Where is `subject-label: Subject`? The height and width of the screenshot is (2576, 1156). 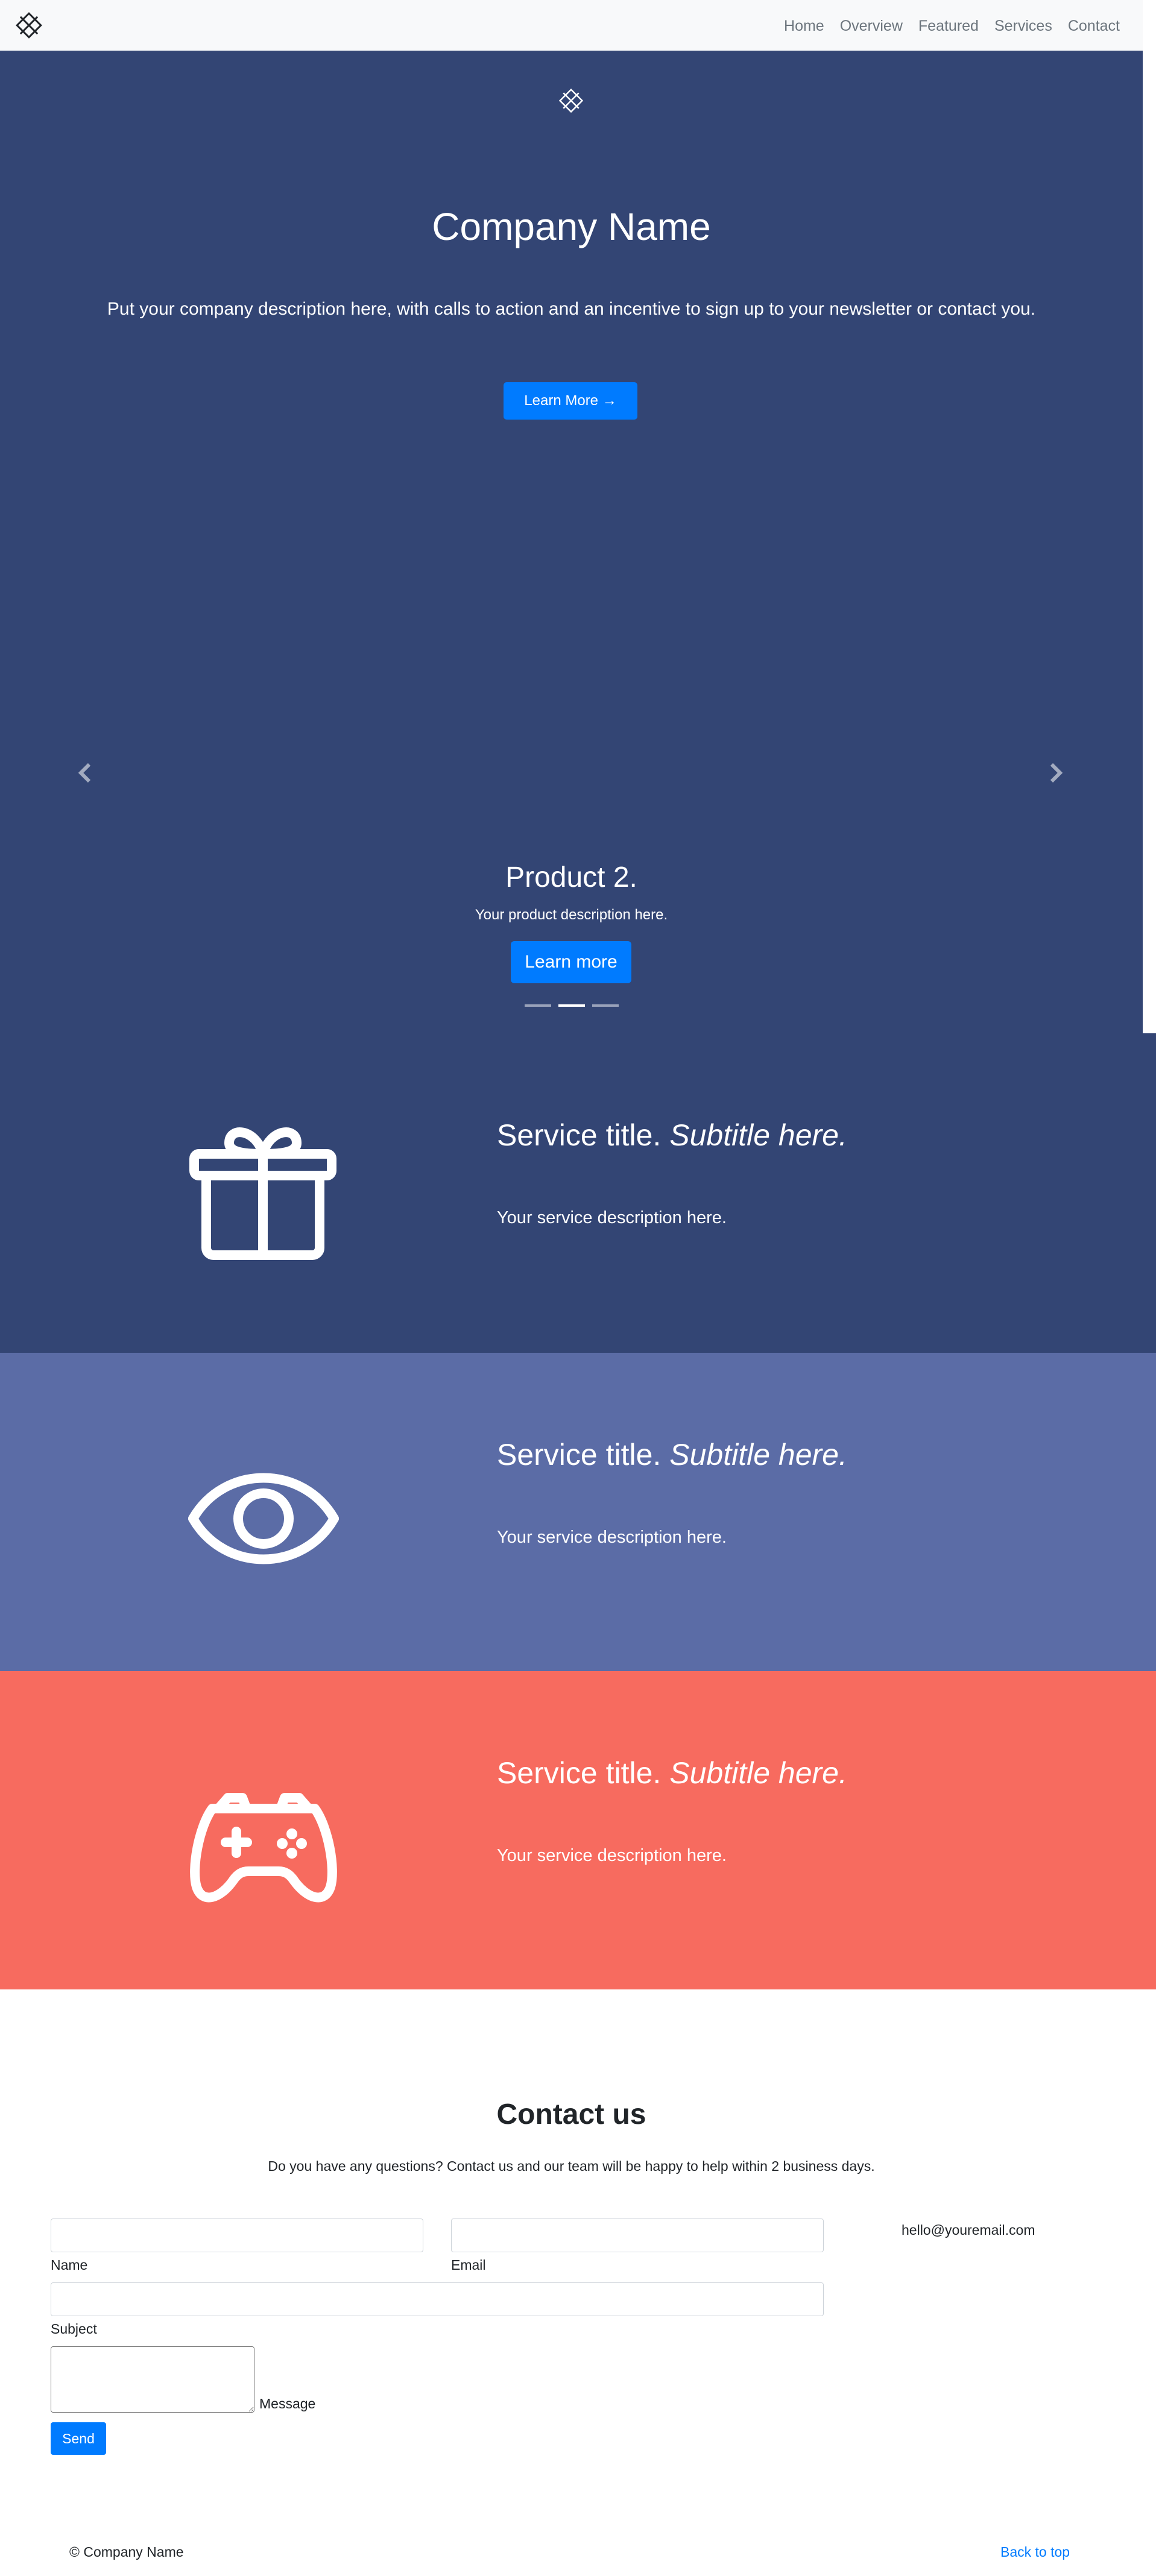 subject-label: Subject is located at coordinates (74, 2329).